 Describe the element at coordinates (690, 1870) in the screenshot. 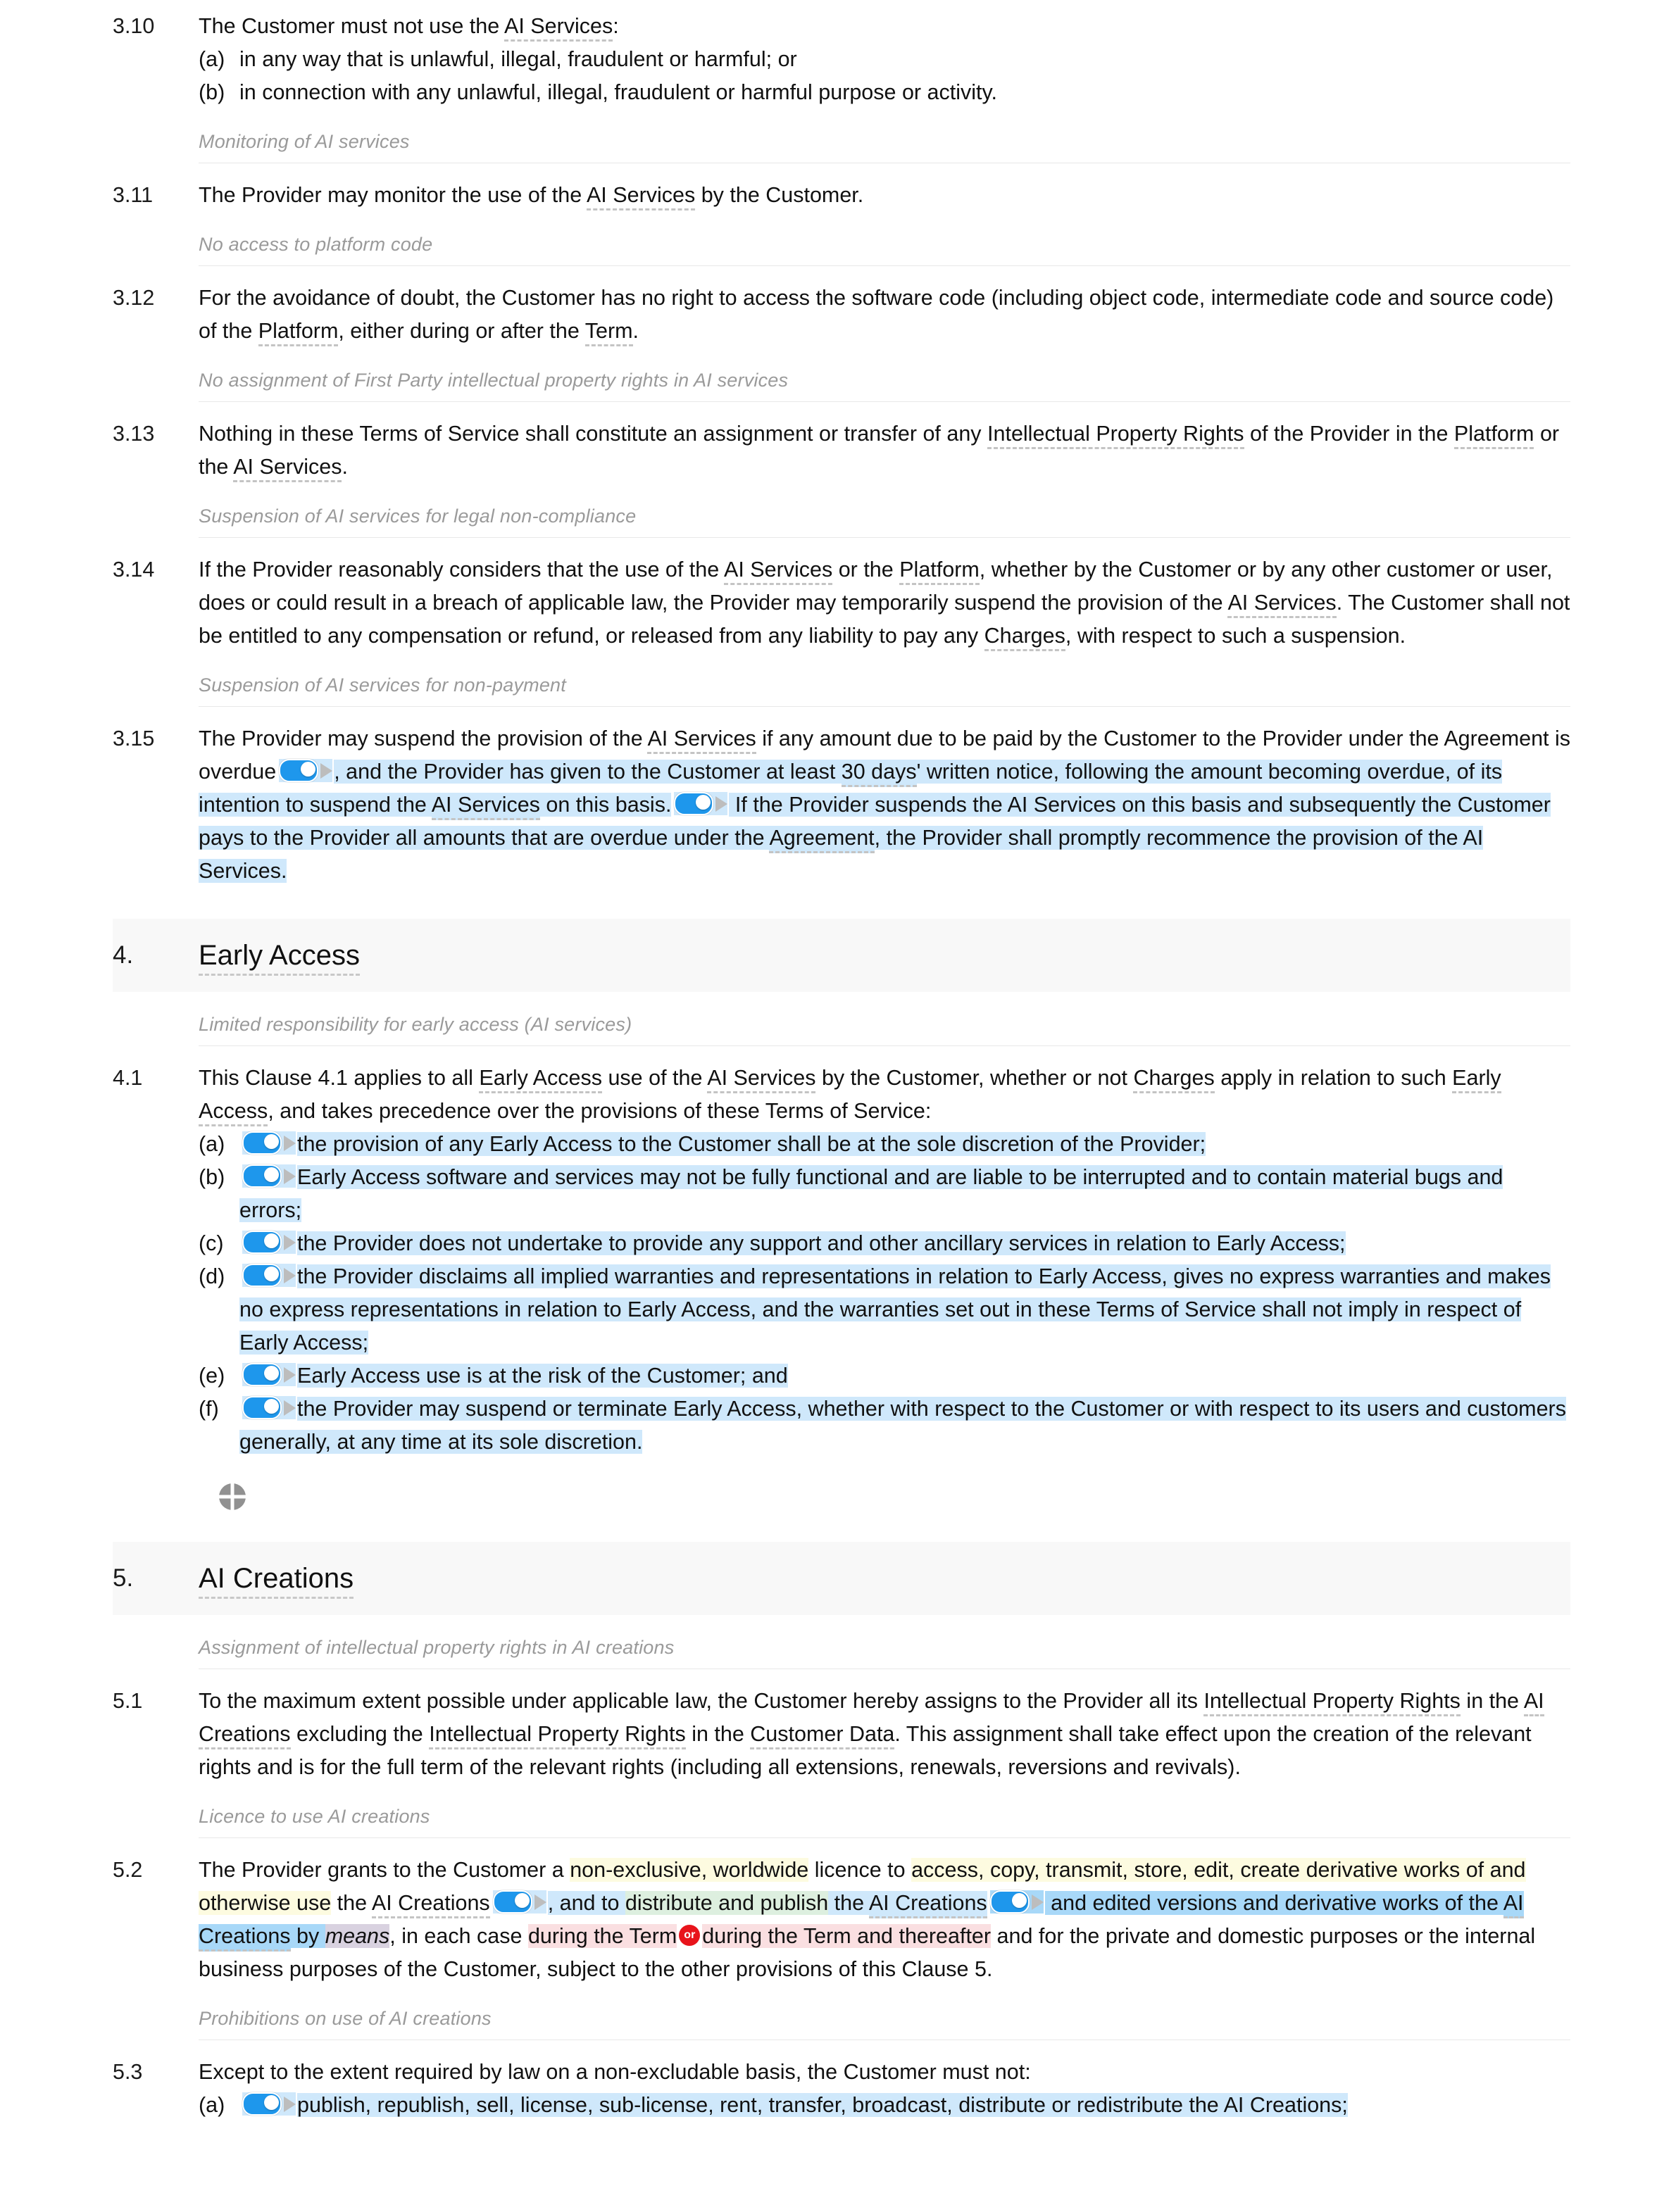

I see `variable-licence-scope: non-exclusive, worldwide` at that location.